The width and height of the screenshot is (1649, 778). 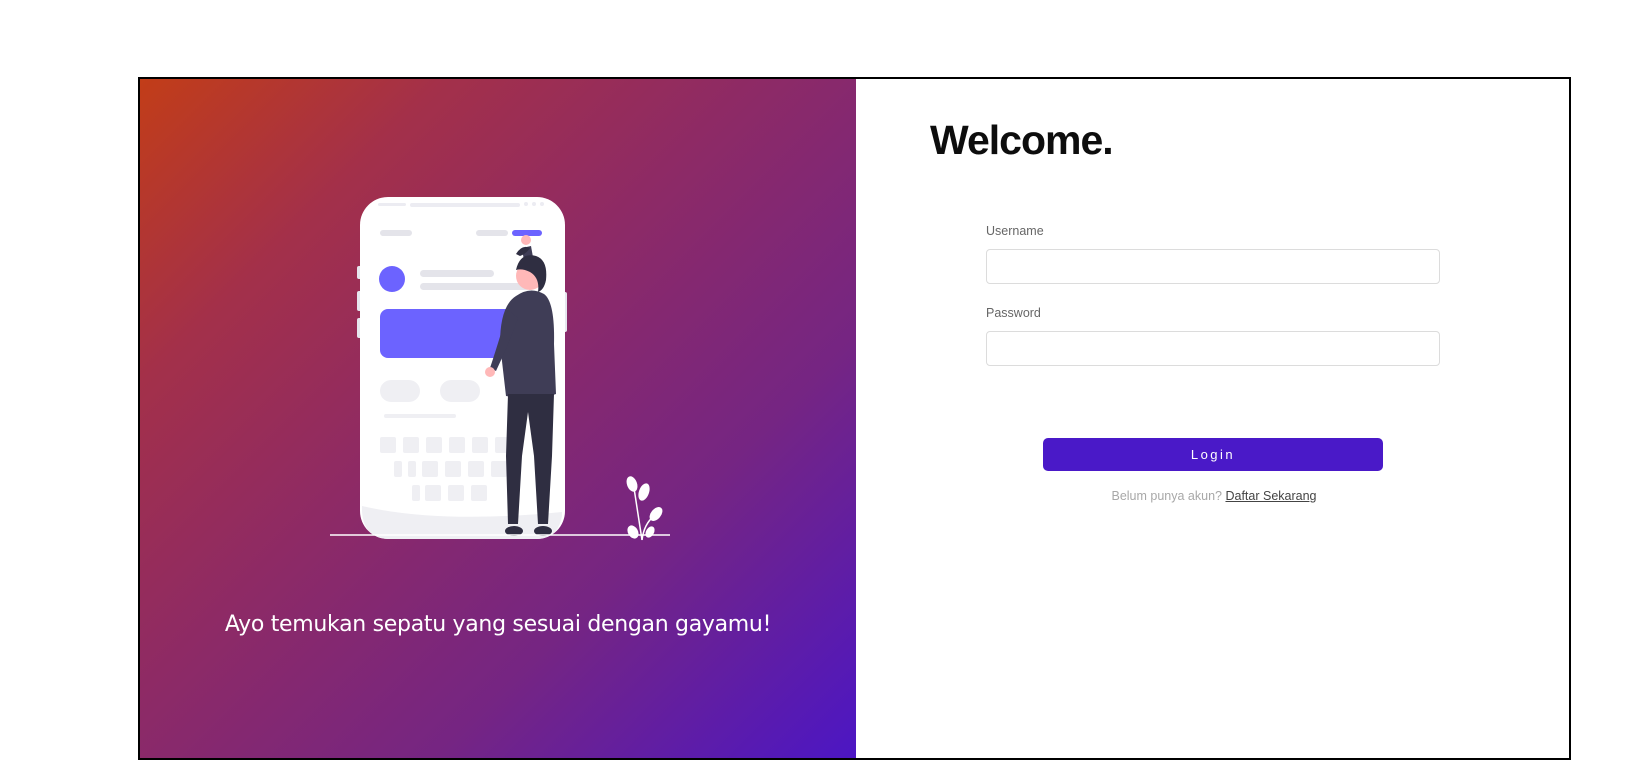 I want to click on register-prompt: Belum punya akun? Daftar Sekarang, so click(x=1212, y=496).